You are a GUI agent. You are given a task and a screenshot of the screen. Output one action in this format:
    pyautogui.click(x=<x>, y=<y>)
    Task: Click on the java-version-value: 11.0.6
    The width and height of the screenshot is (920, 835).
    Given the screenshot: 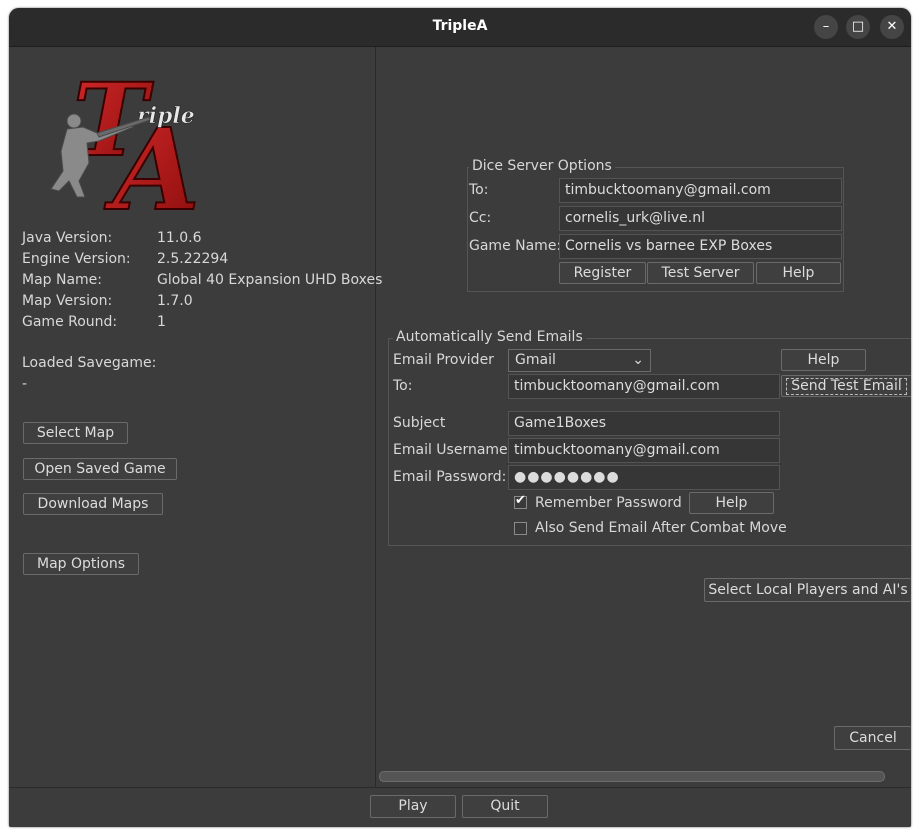 What is the action you would take?
    pyautogui.click(x=179, y=238)
    